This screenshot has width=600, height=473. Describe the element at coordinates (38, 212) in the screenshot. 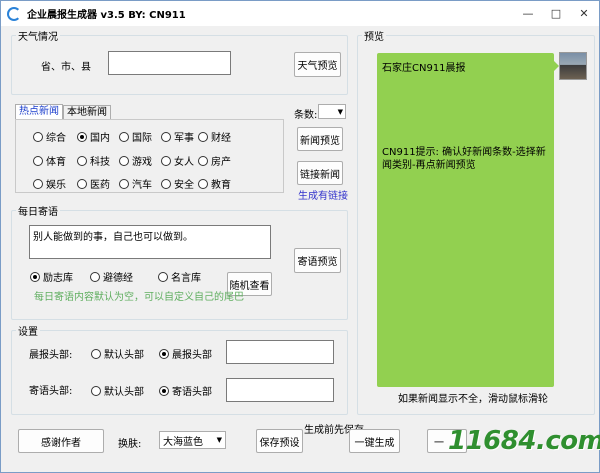

I see `daily-message-legend: 每日寄语` at that location.